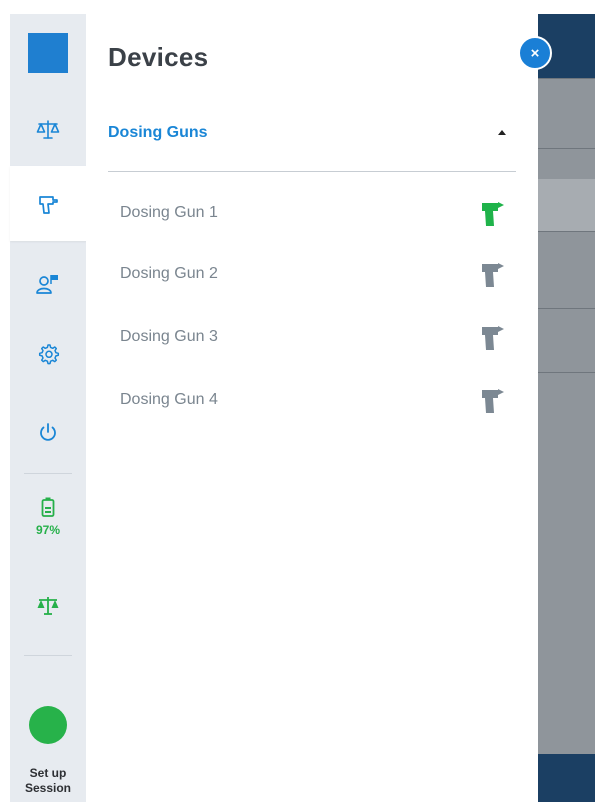 Image resolution: width=595 pixels, height=802 pixels. Describe the element at coordinates (318, 214) in the screenshot. I see `device-row-1: Dosing Gun 1` at that location.